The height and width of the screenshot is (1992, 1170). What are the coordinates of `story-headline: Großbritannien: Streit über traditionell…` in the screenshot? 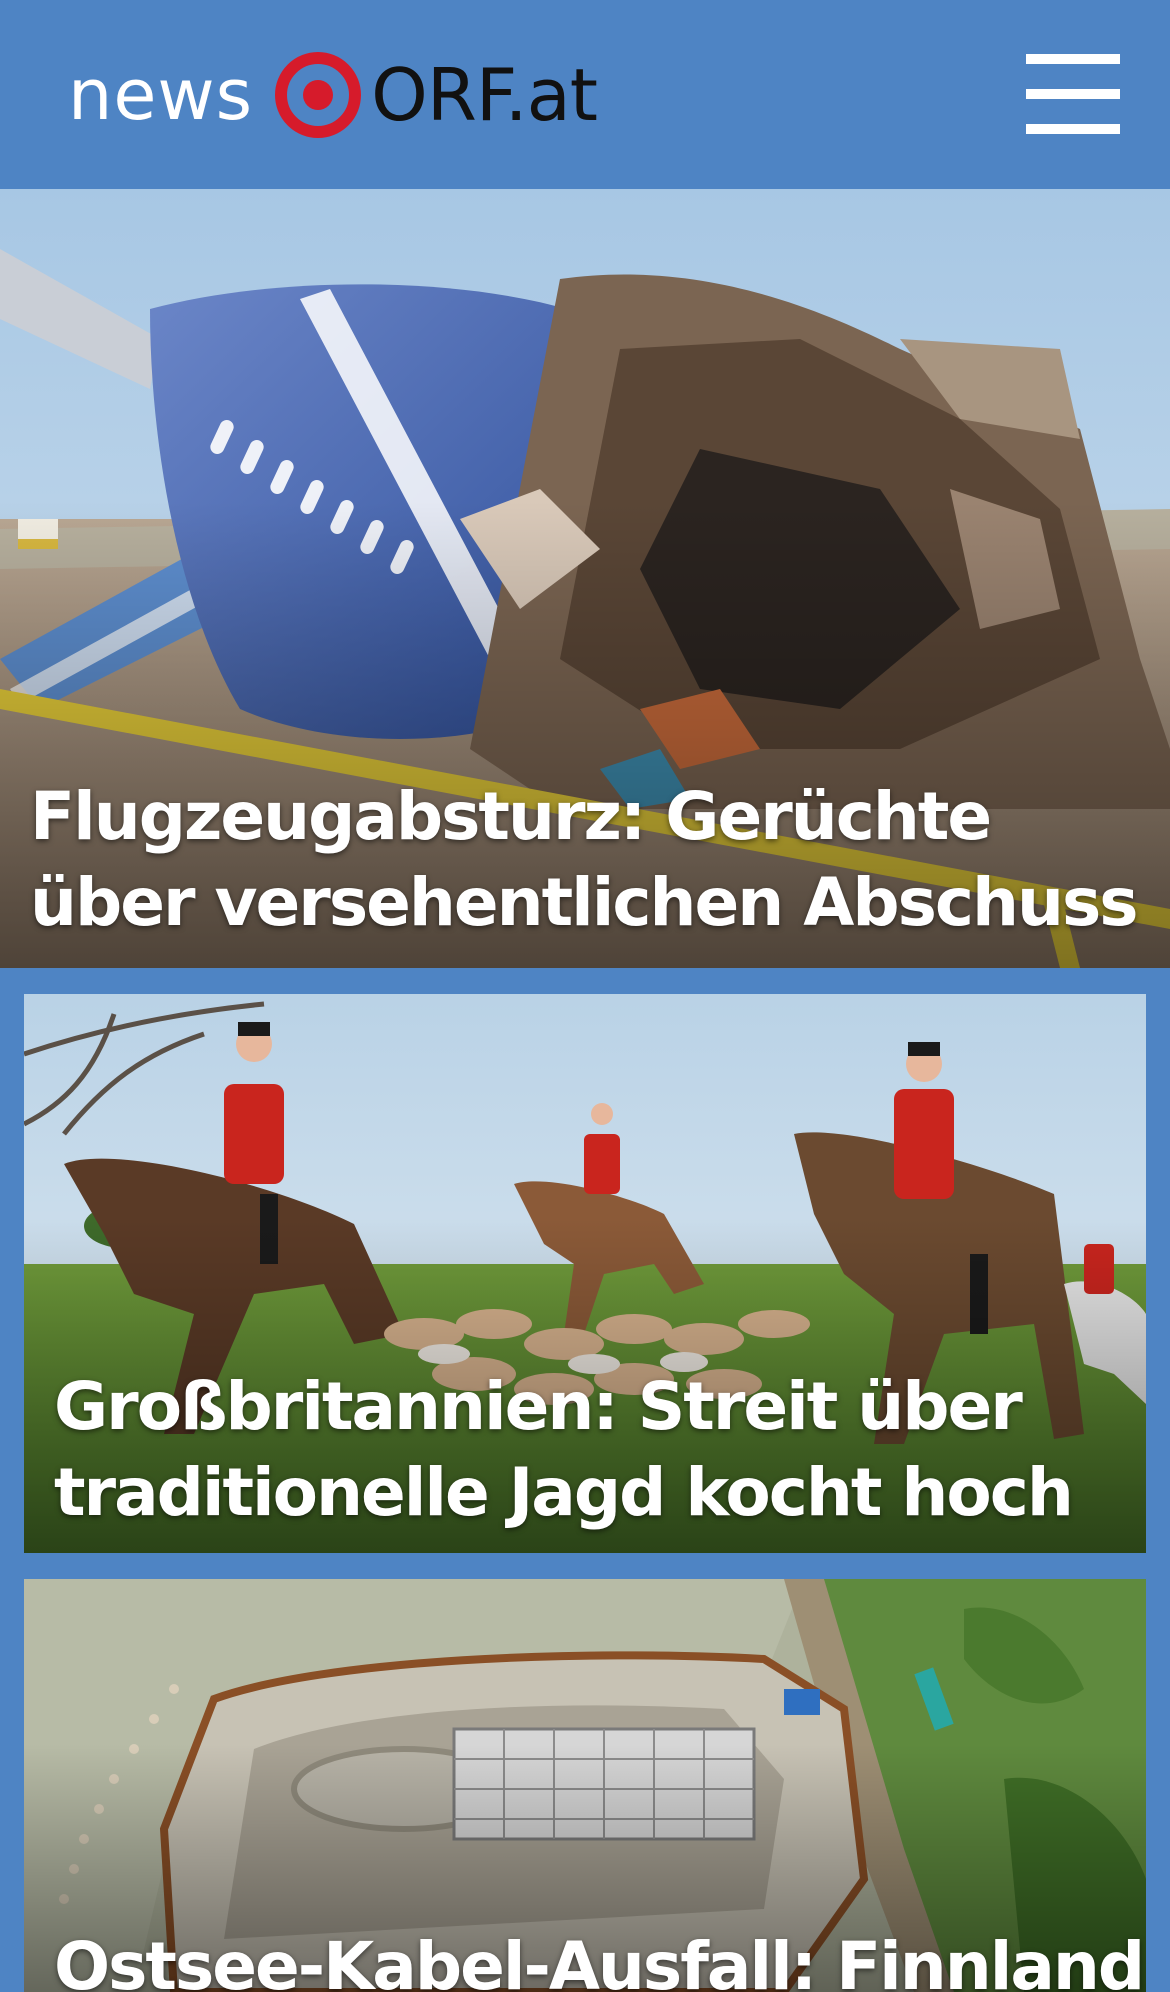 It's located at (584, 1450).